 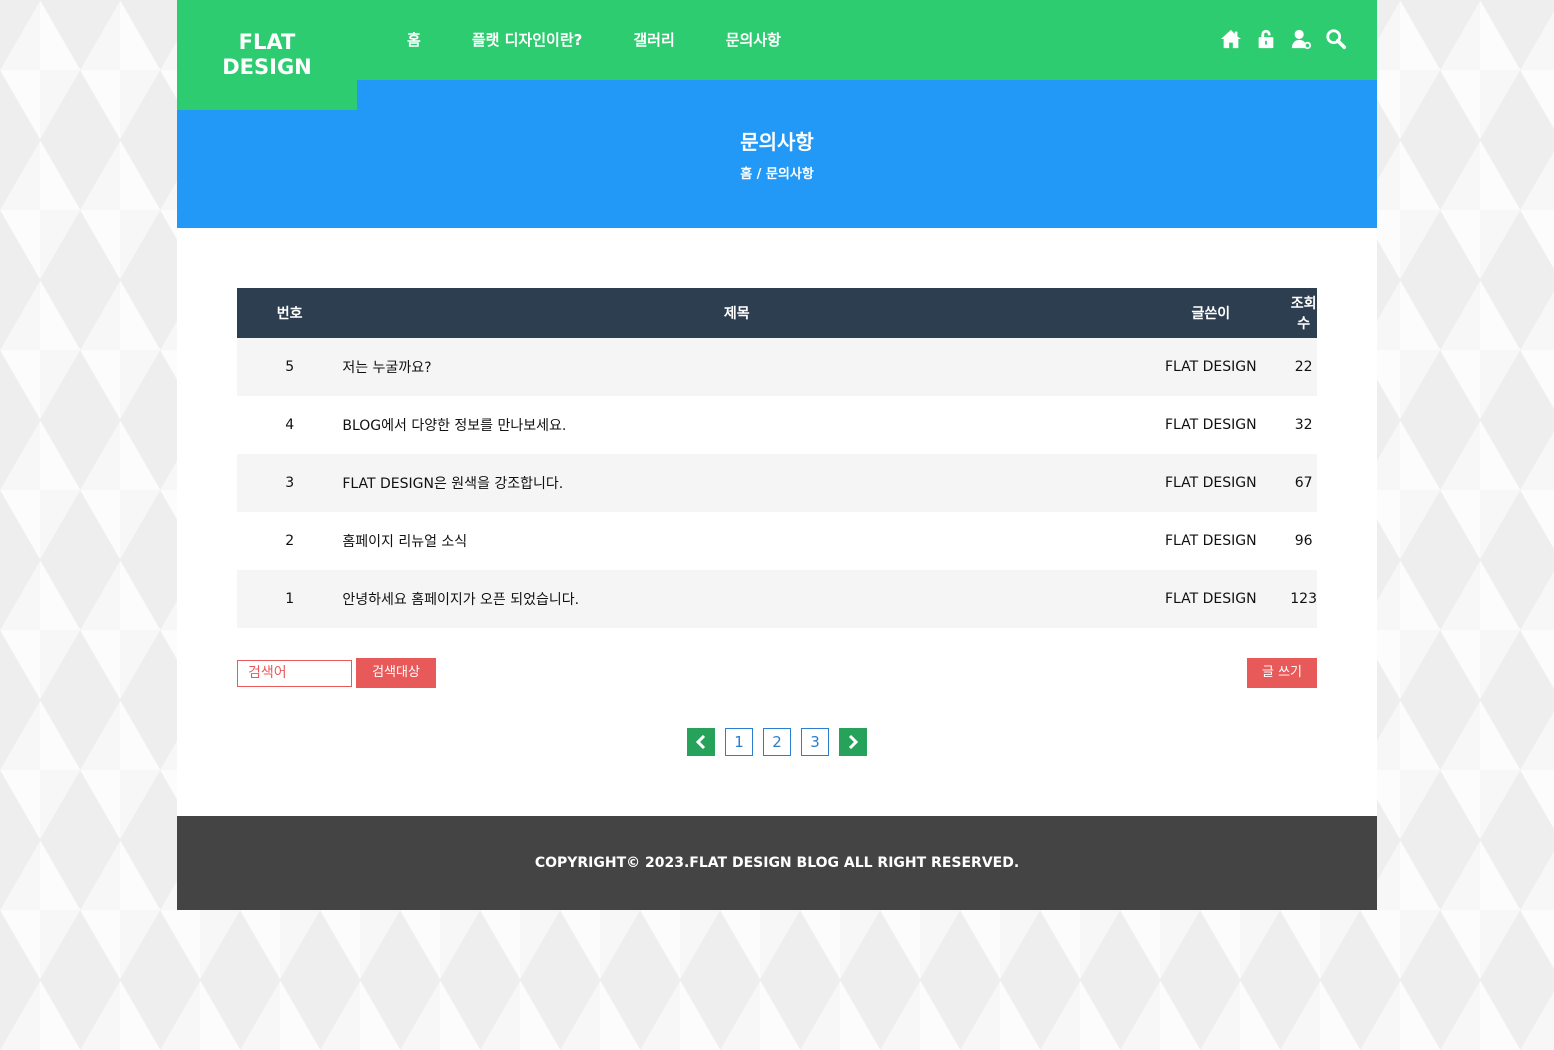 I want to click on pagination: 1 2 3, so click(x=777, y=742).